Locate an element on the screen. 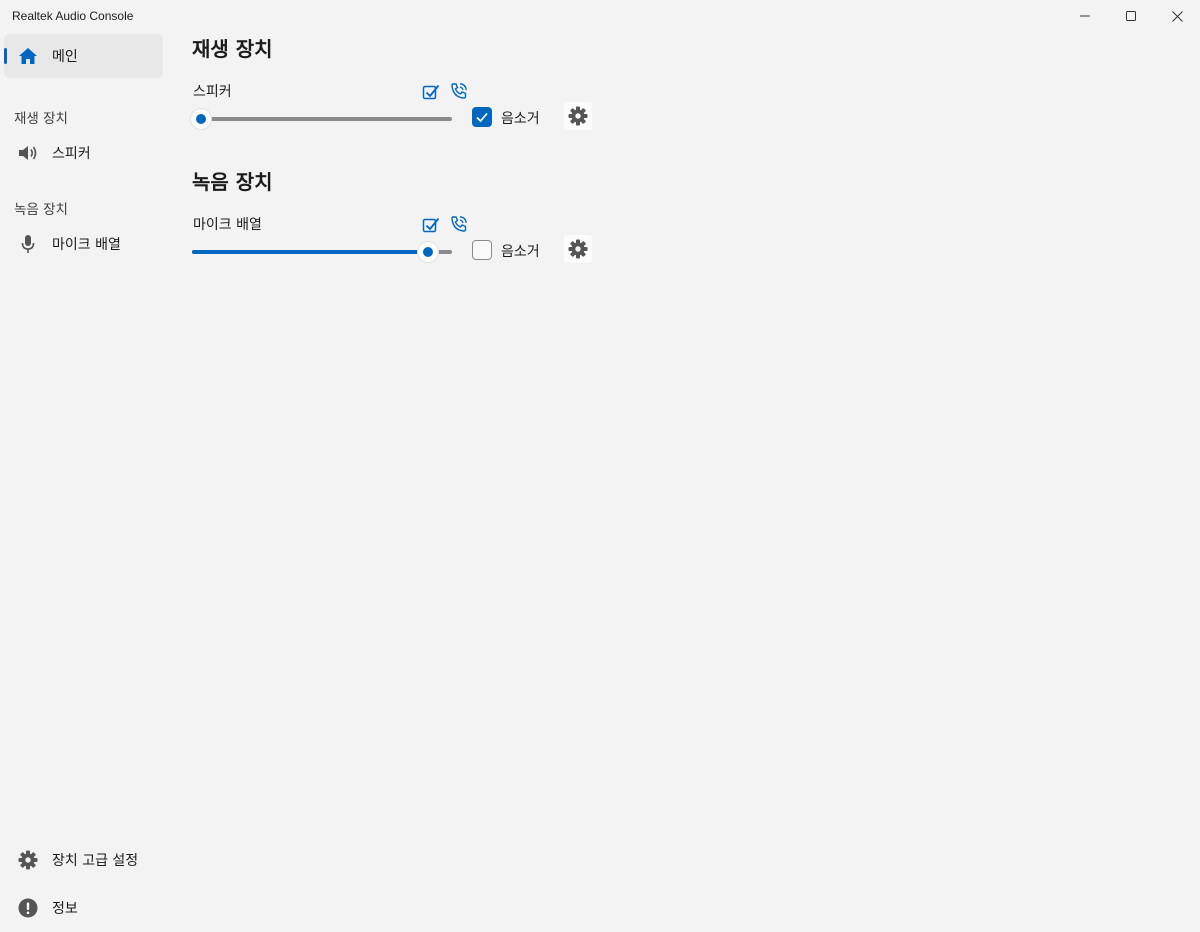 The width and height of the screenshot is (1200, 932). recording-settings-button is located at coordinates (578, 249).